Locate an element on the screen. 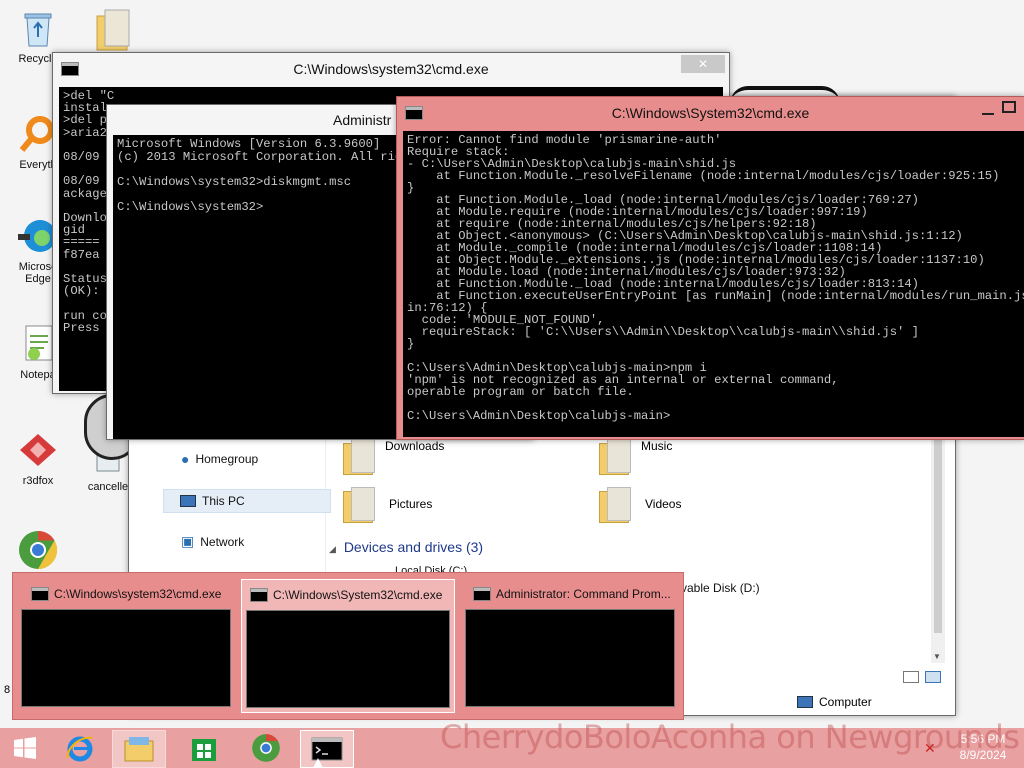 The width and height of the screenshot is (1024, 768). taskbar-app-ie is located at coordinates (80, 748).